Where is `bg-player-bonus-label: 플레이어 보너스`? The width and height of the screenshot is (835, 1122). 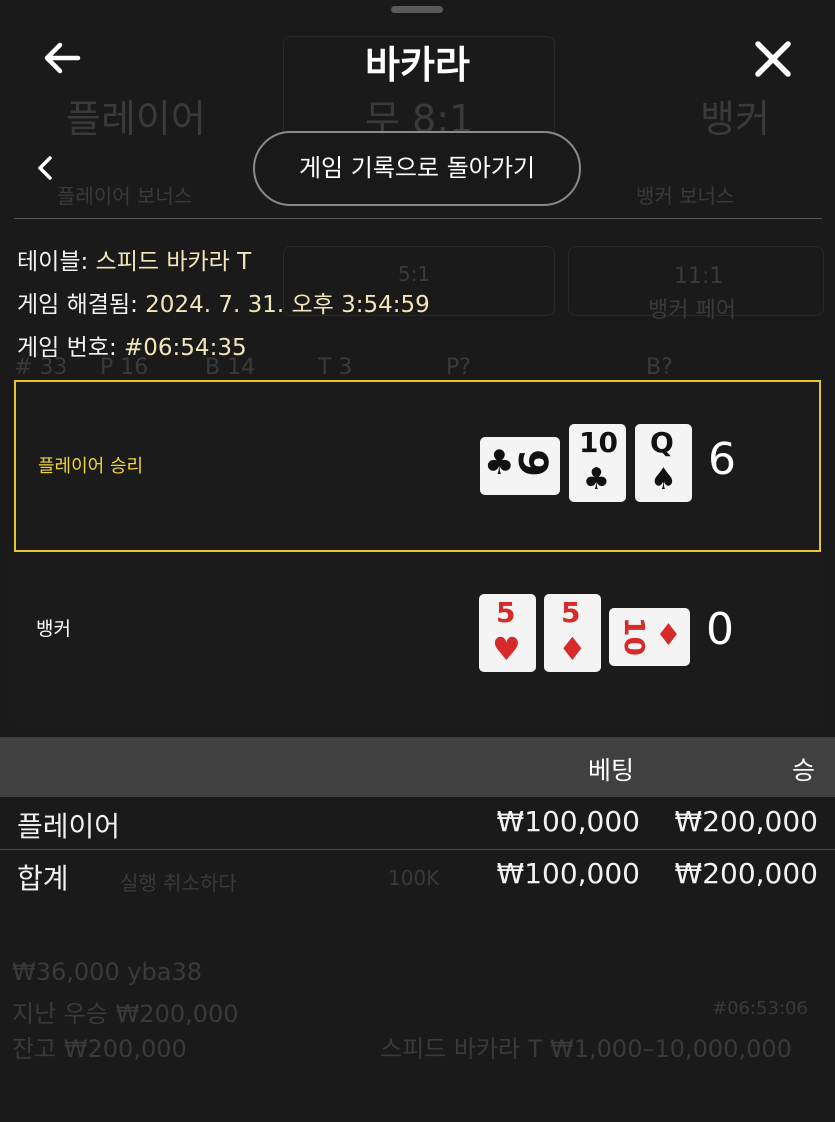 bg-player-bonus-label: 플레이어 보너스 is located at coordinates (125, 196).